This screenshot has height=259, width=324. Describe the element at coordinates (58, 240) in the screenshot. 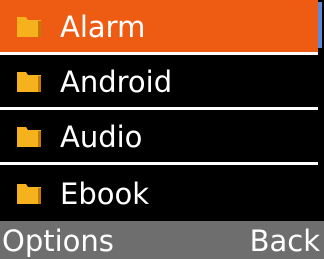

I see `options-softkey: Options` at that location.